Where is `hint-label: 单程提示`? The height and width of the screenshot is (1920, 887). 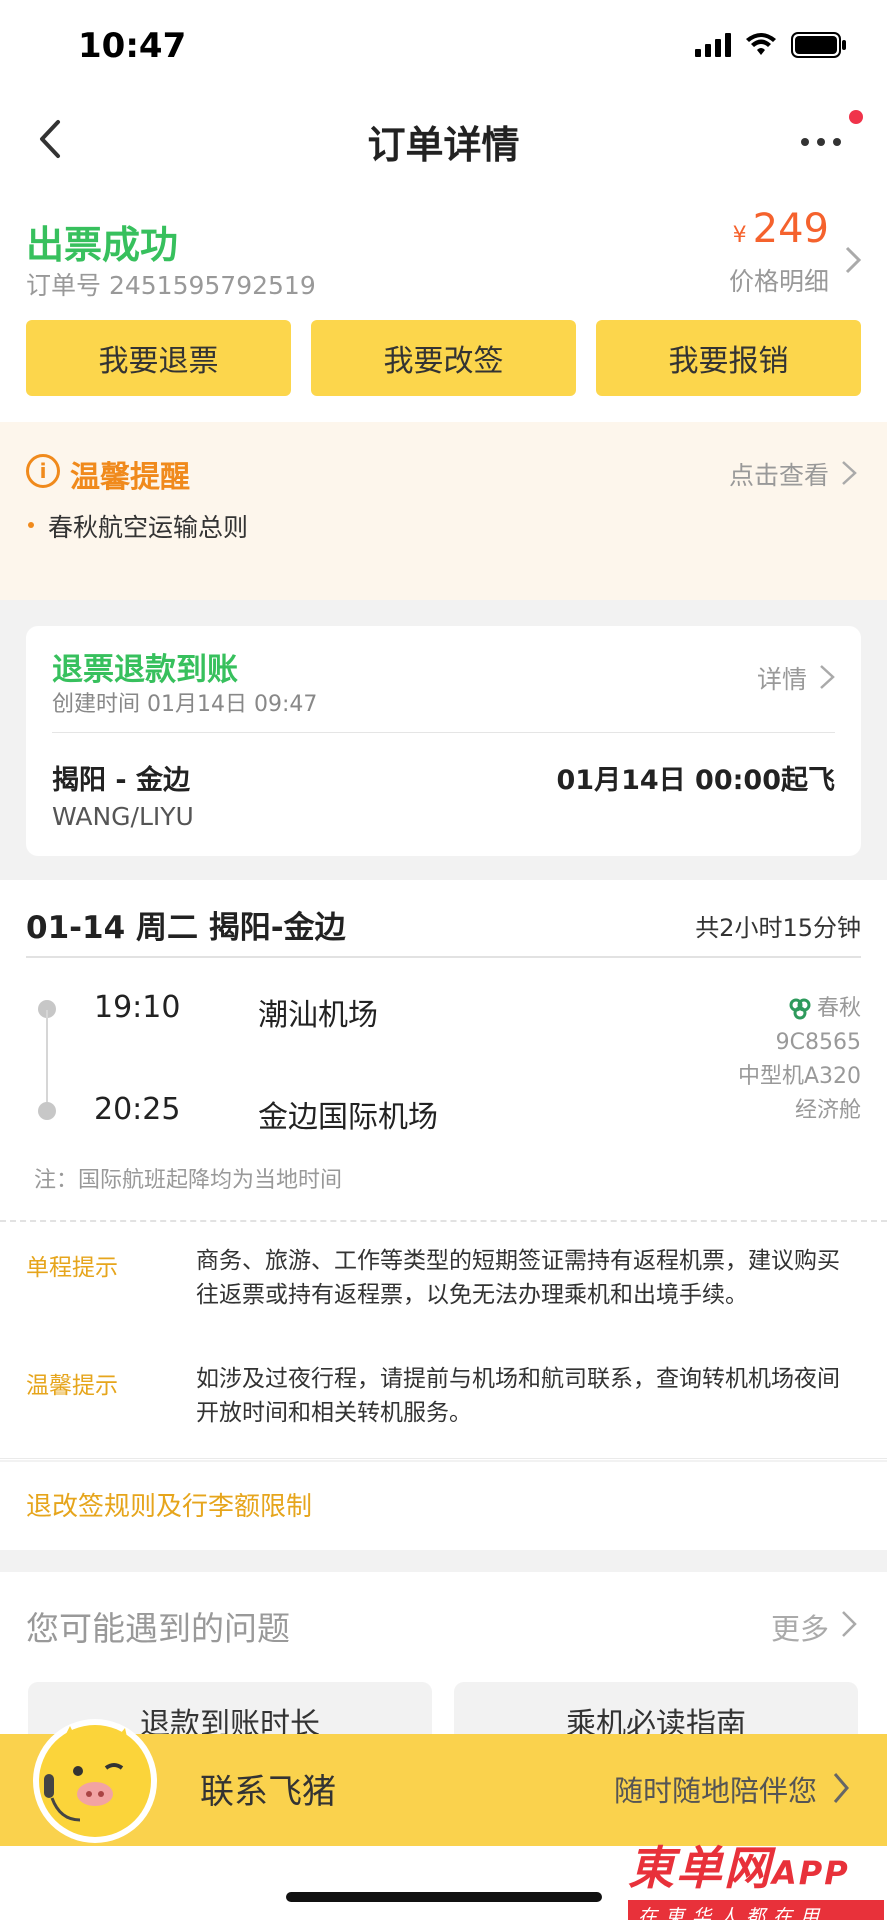 hint-label: 单程提示 is located at coordinates (72, 1268).